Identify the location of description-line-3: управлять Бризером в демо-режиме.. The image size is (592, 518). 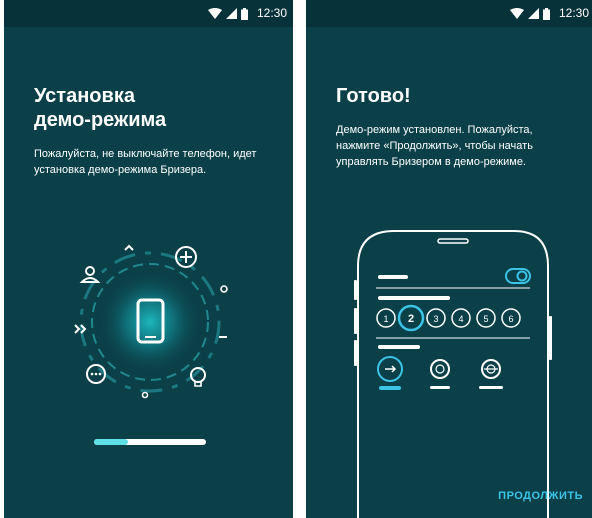
(431, 162).